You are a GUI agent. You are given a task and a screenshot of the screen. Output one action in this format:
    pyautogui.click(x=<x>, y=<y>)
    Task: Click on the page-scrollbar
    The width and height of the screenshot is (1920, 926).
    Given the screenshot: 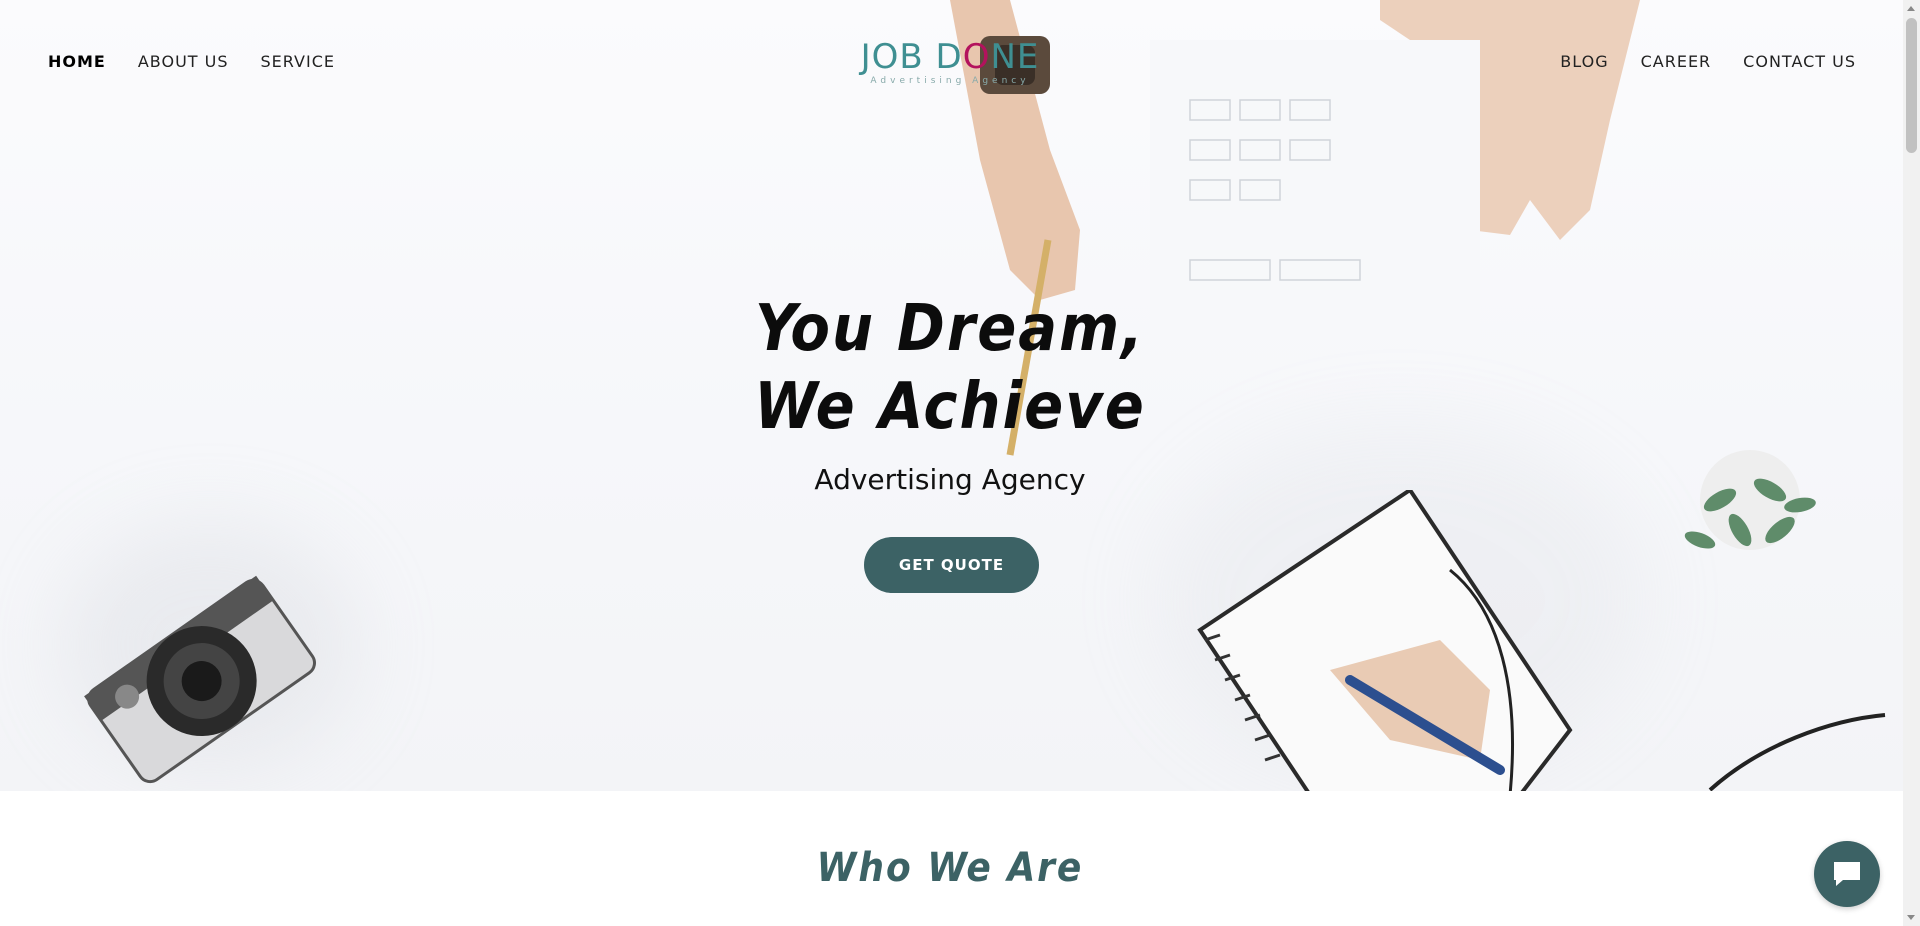 What is the action you would take?
    pyautogui.click(x=1911, y=463)
    